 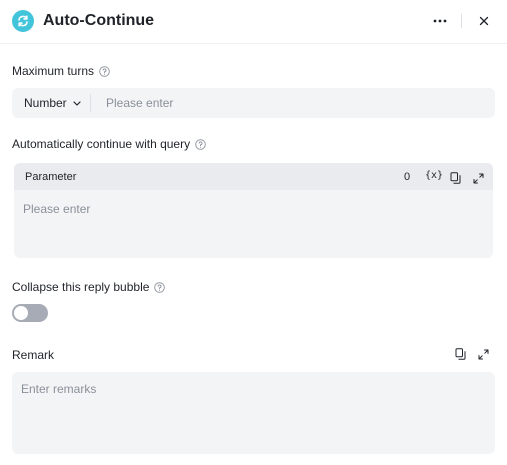 I want to click on more-options-button, so click(x=440, y=21).